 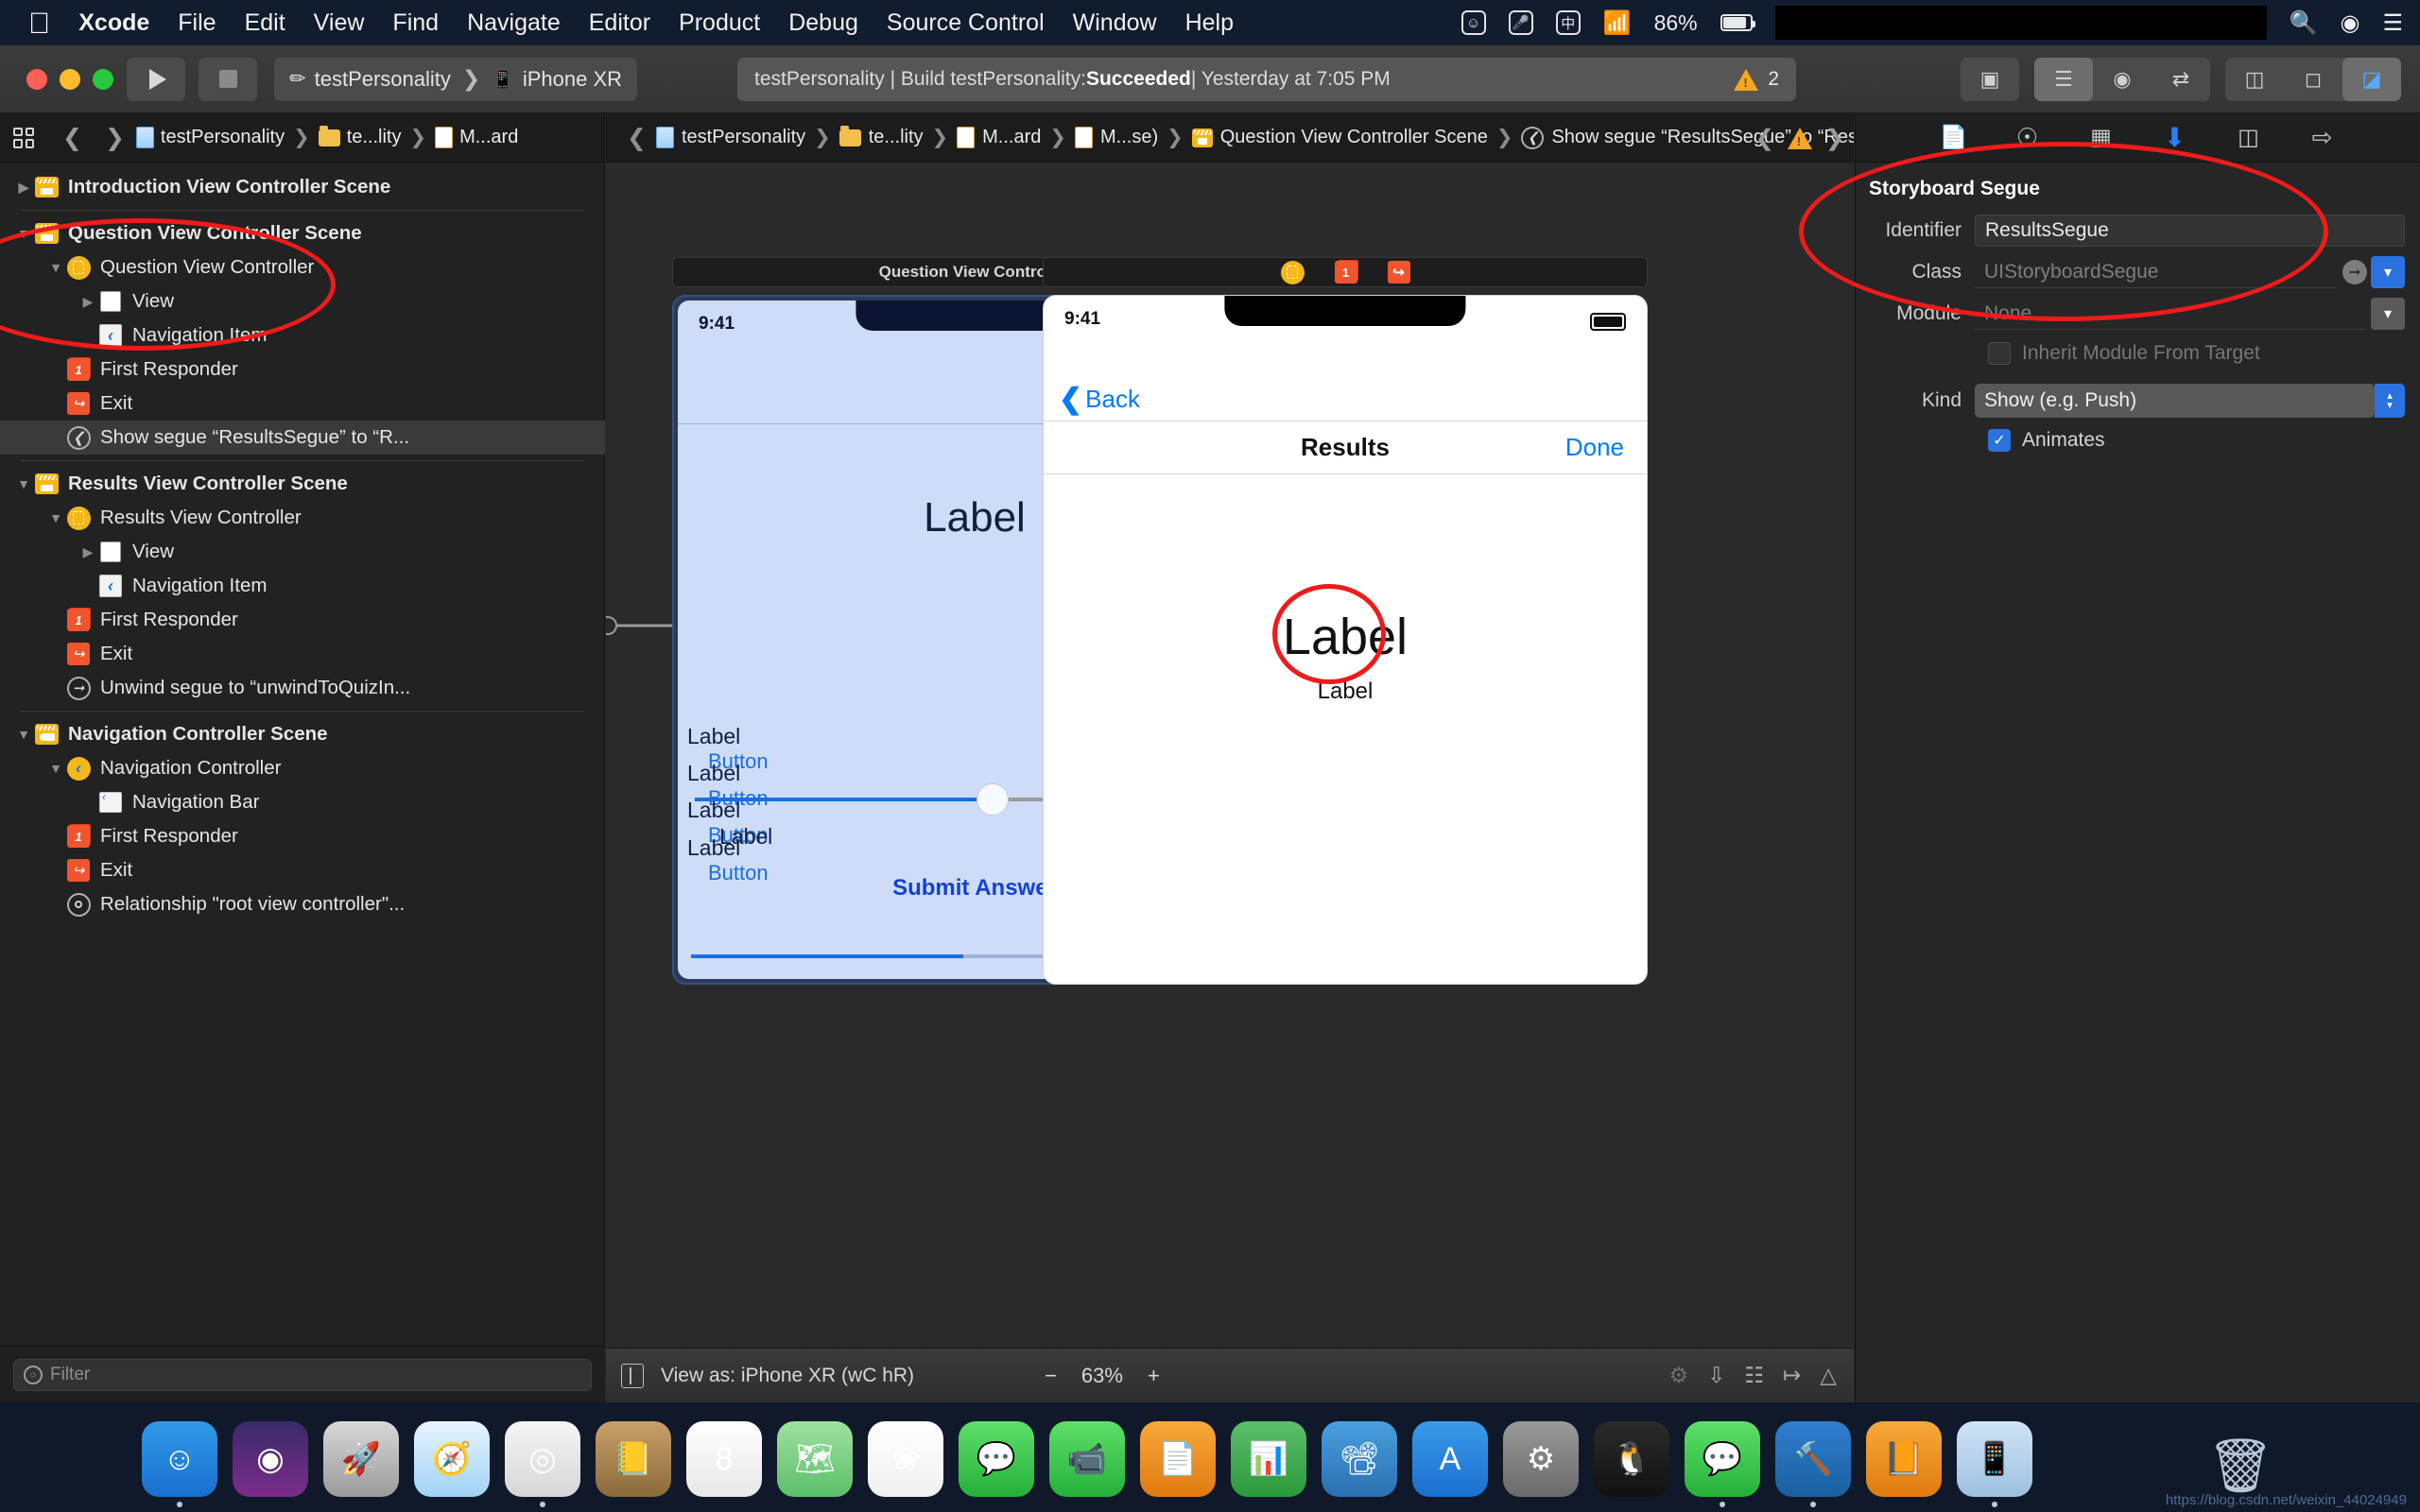 What do you see at coordinates (156, 79) in the screenshot?
I see `run-button` at bounding box center [156, 79].